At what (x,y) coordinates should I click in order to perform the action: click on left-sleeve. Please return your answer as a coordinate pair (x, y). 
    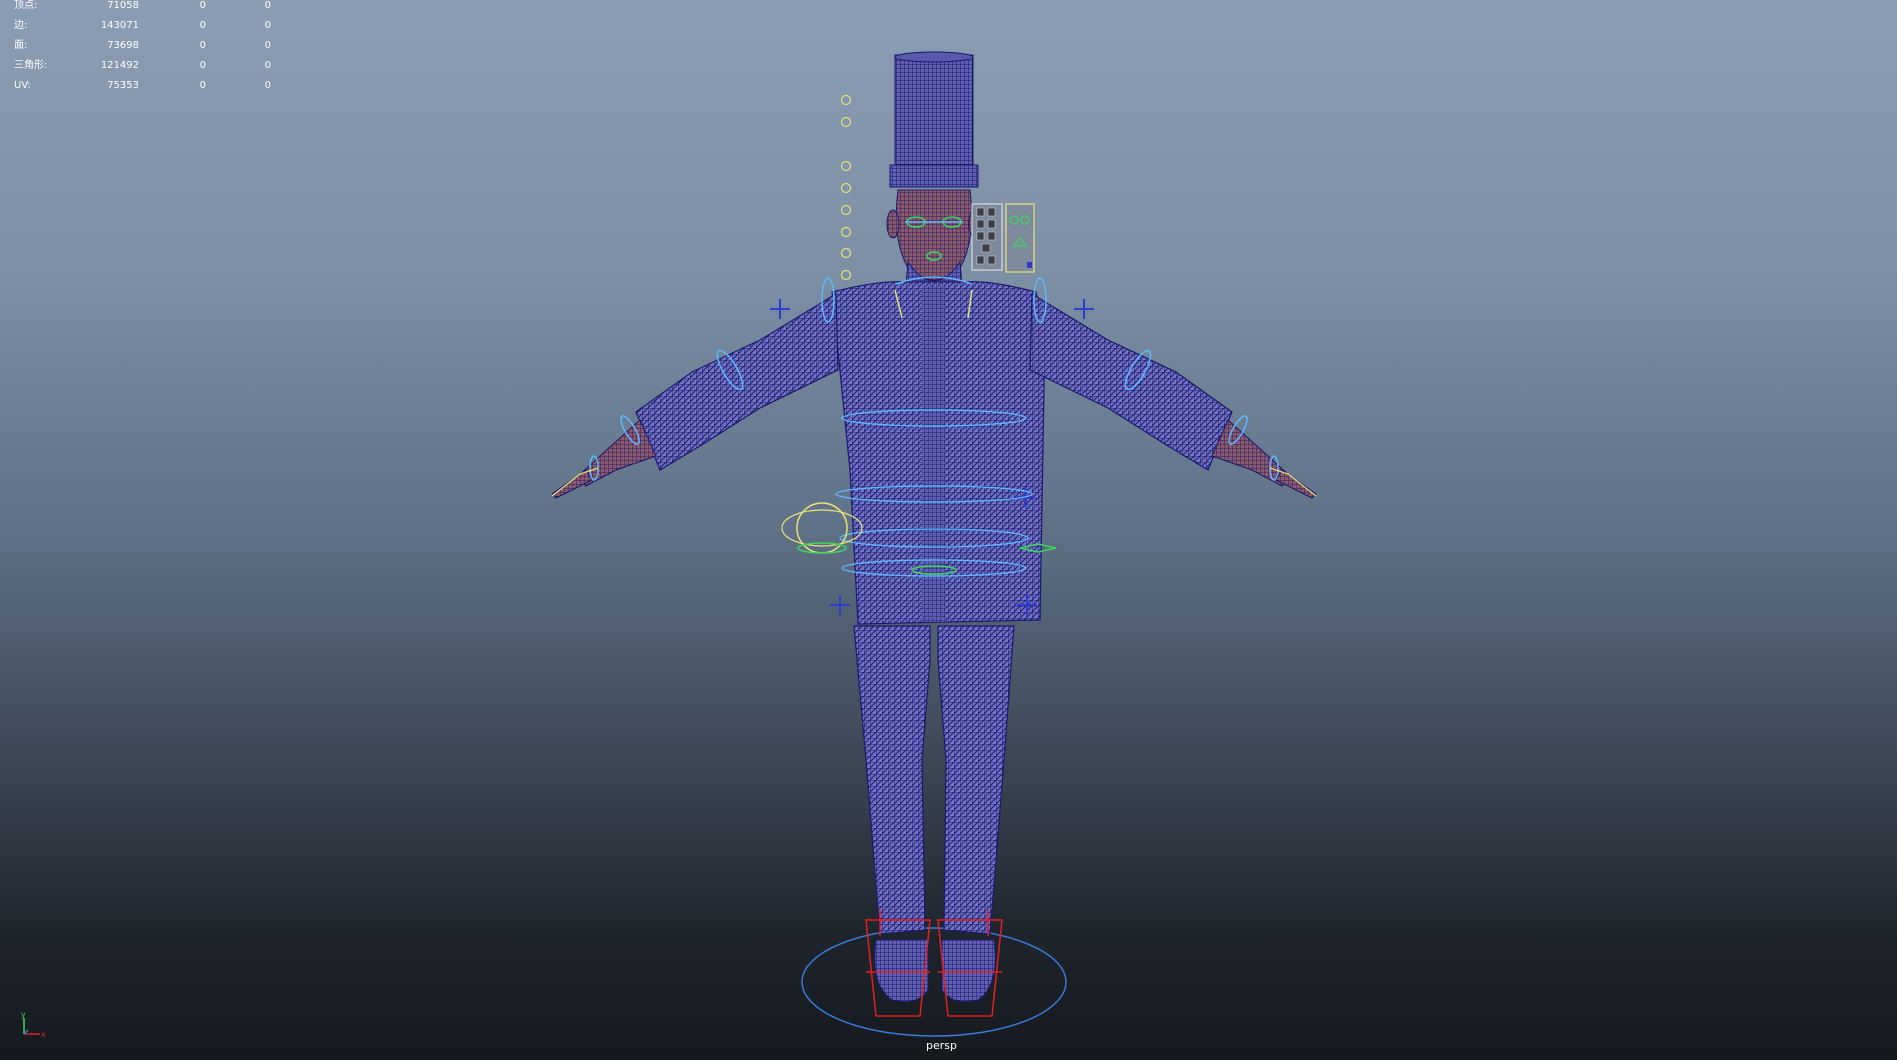
    Looking at the image, I should click on (737, 381).